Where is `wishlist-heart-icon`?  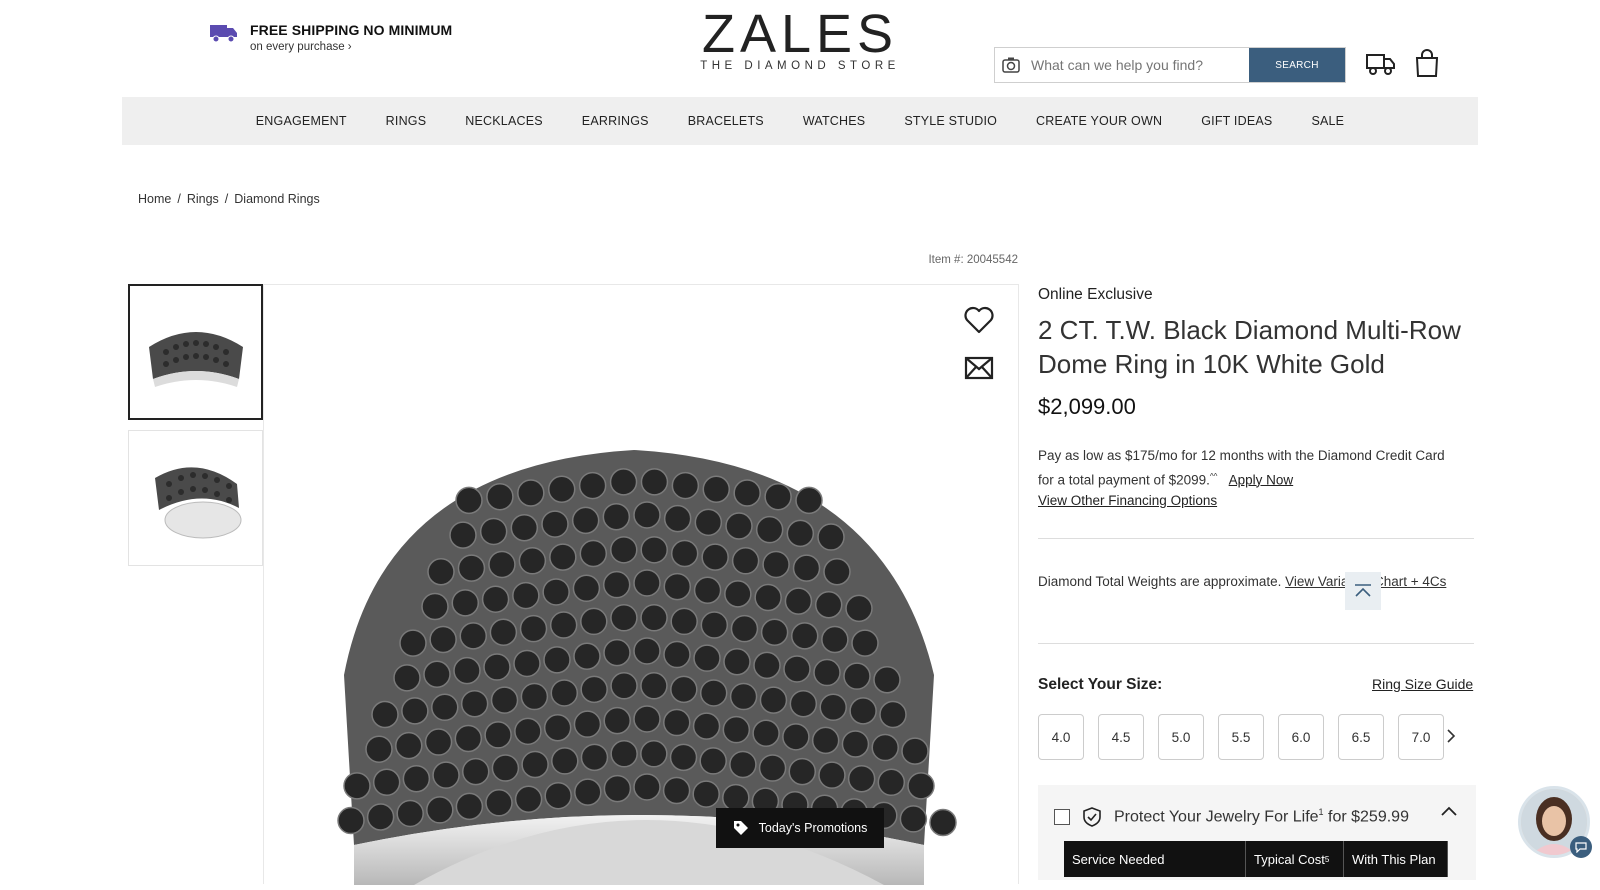
wishlist-heart-icon is located at coordinates (979, 320).